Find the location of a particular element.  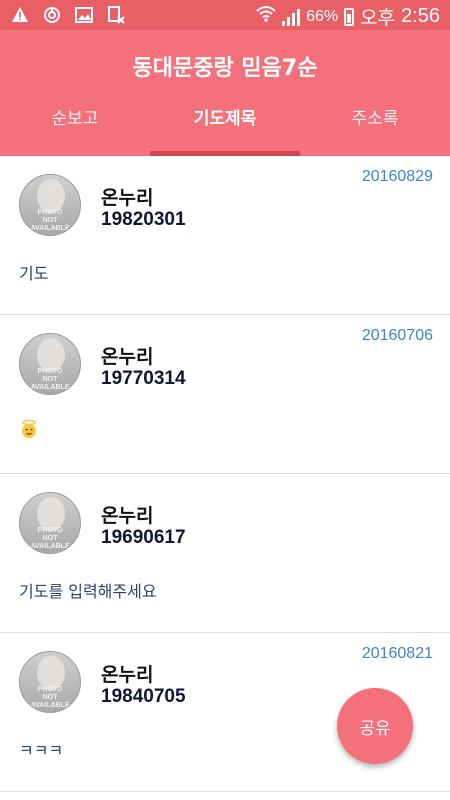

share-button: 공유 is located at coordinates (375, 726).